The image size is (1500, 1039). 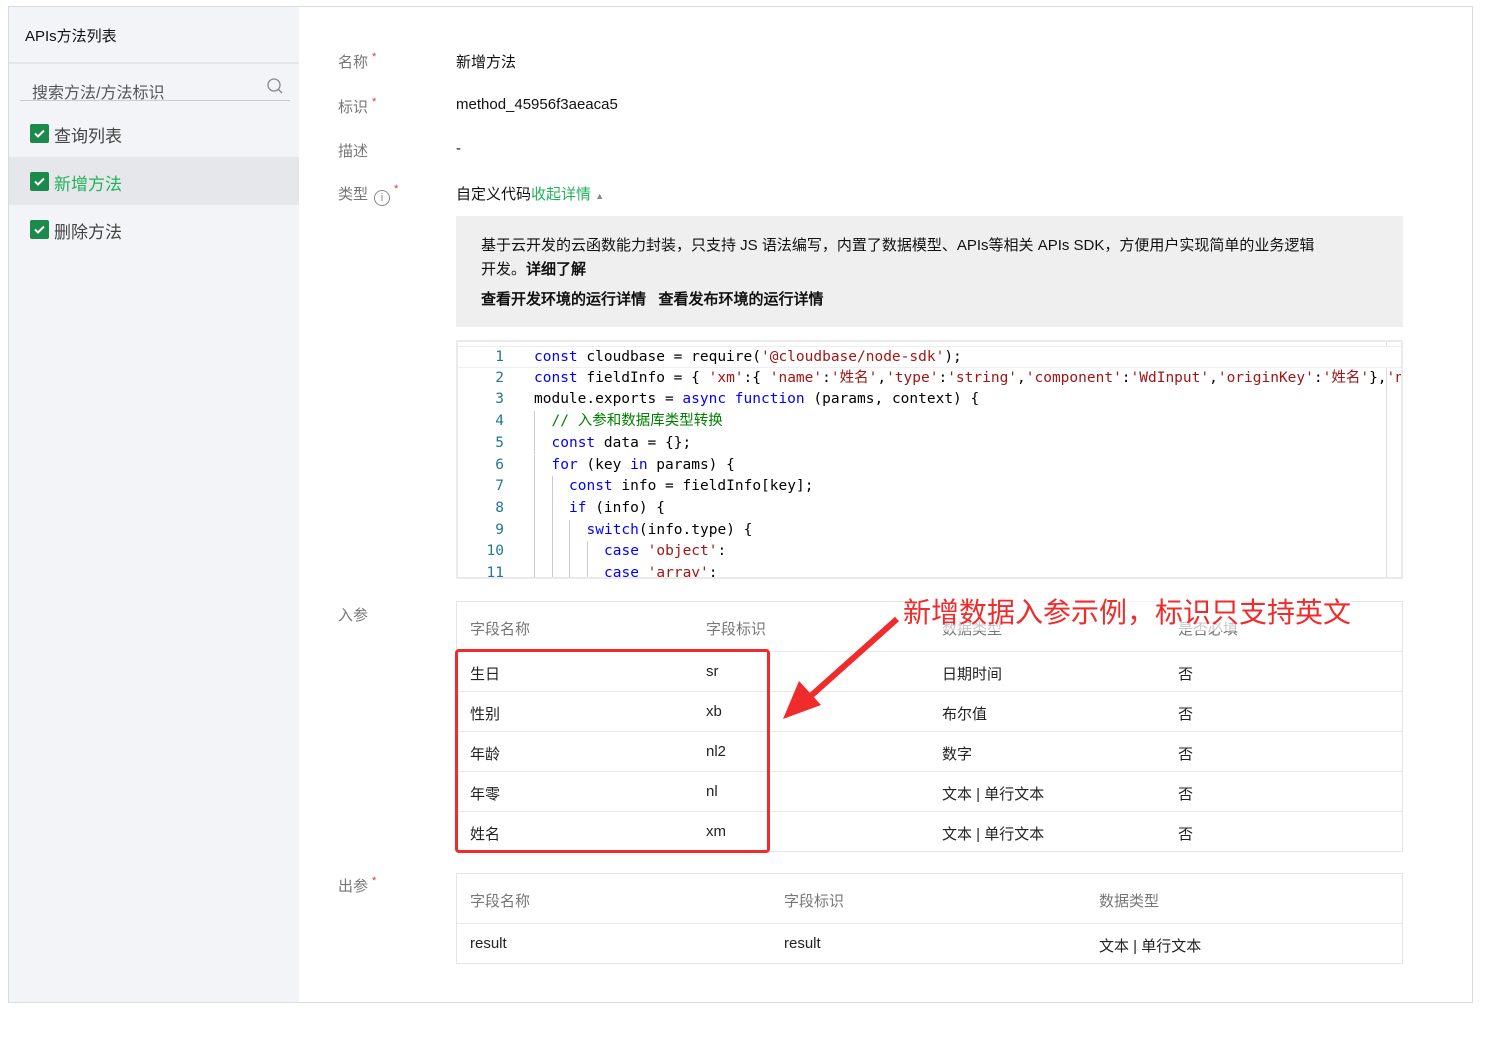 I want to click on line-number: 9, so click(x=499, y=529).